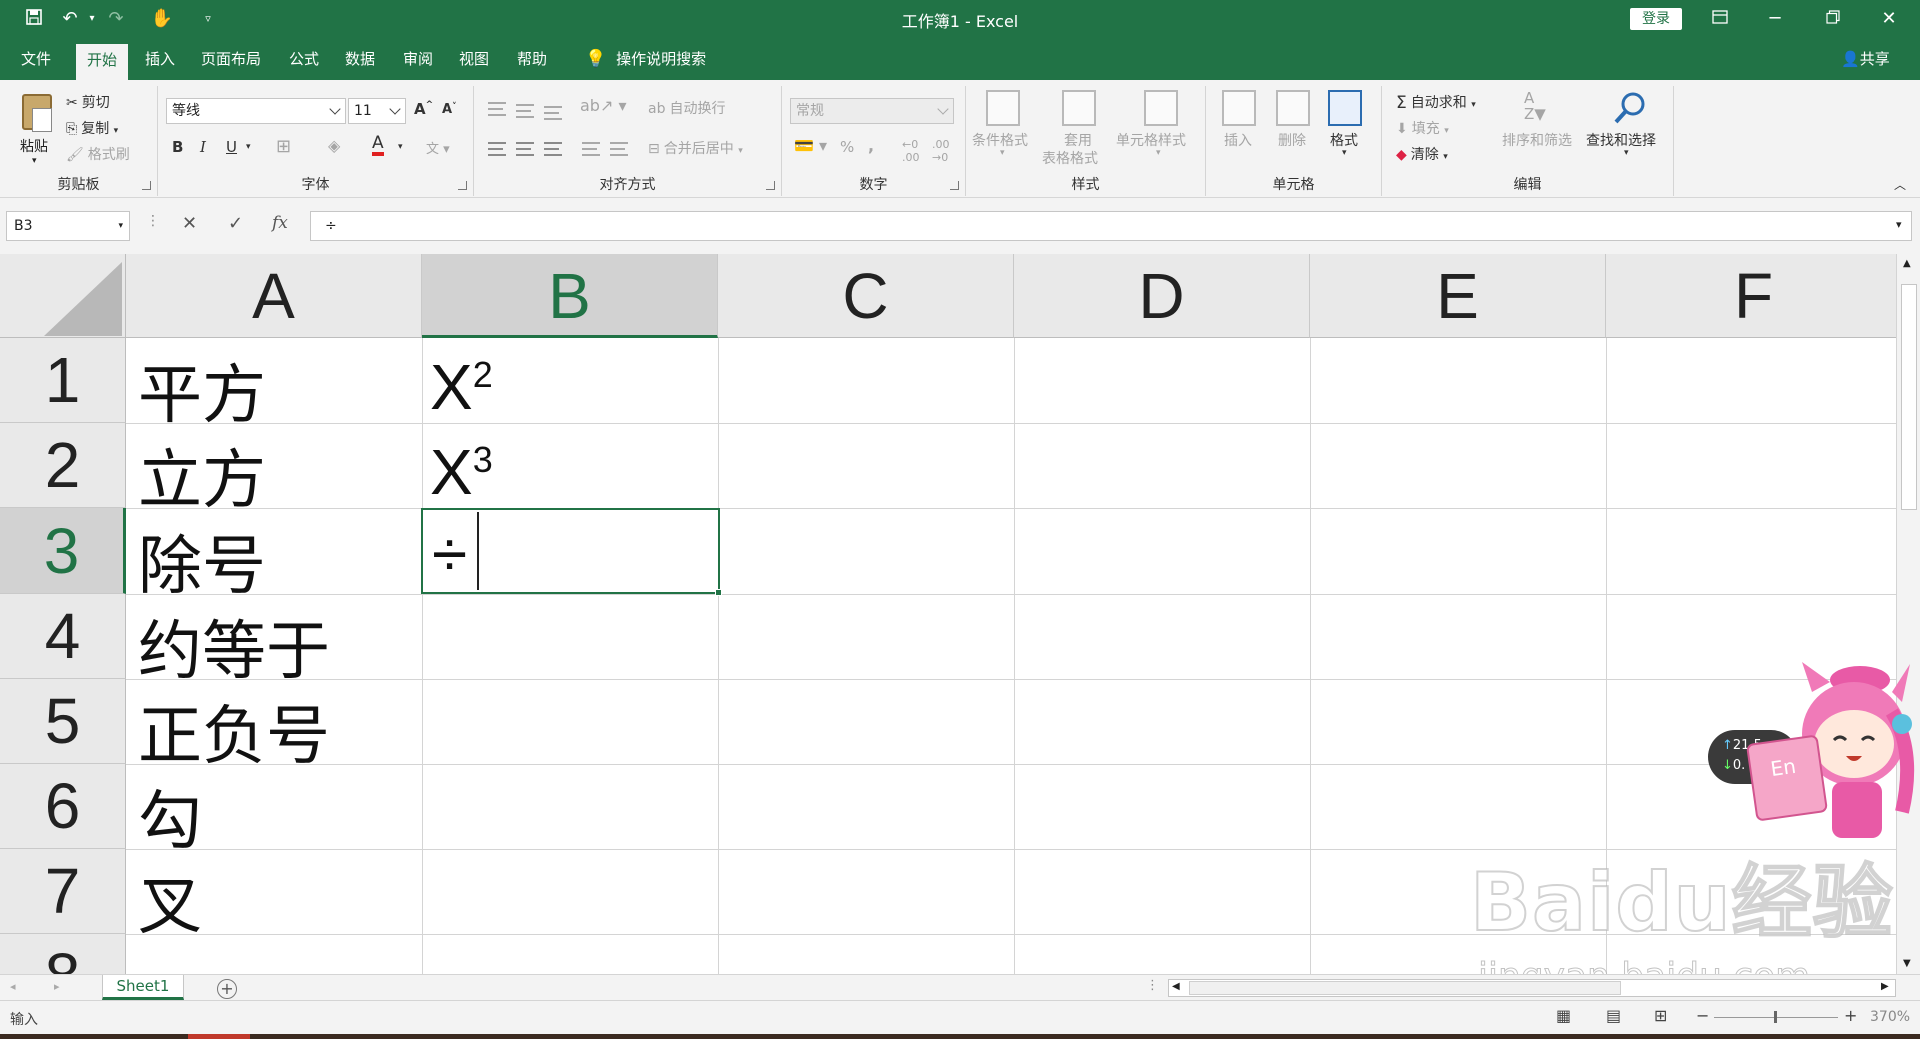  What do you see at coordinates (63, 721) in the screenshot?
I see `row-header-5: 5` at bounding box center [63, 721].